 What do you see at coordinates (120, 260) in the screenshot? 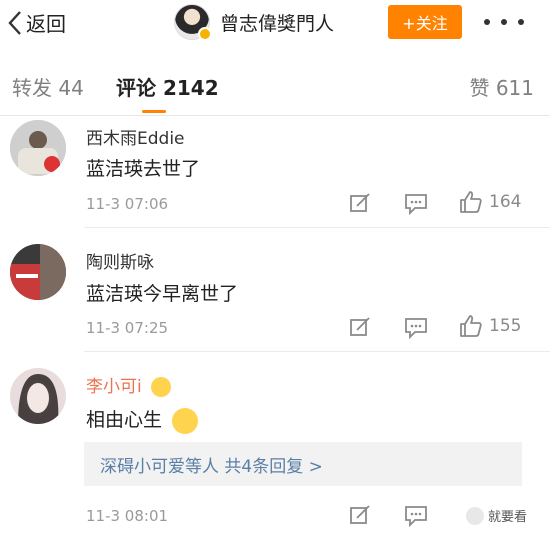
I see `comment-username: 陶则斯咏` at bounding box center [120, 260].